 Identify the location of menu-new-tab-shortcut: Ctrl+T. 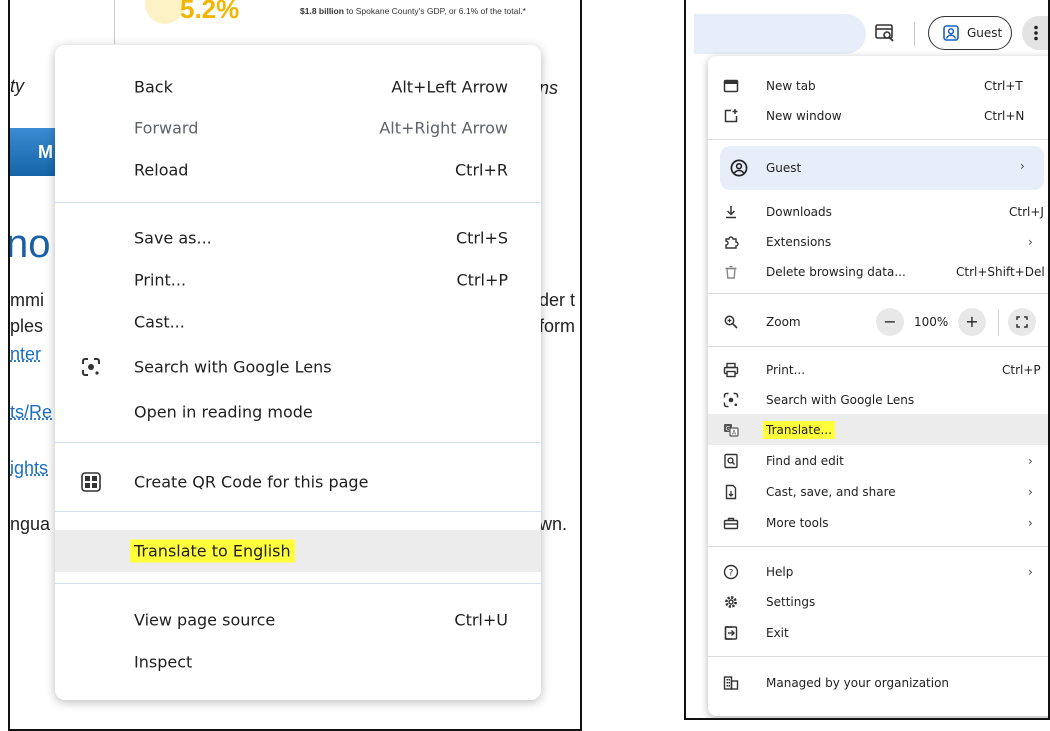
(1003, 85).